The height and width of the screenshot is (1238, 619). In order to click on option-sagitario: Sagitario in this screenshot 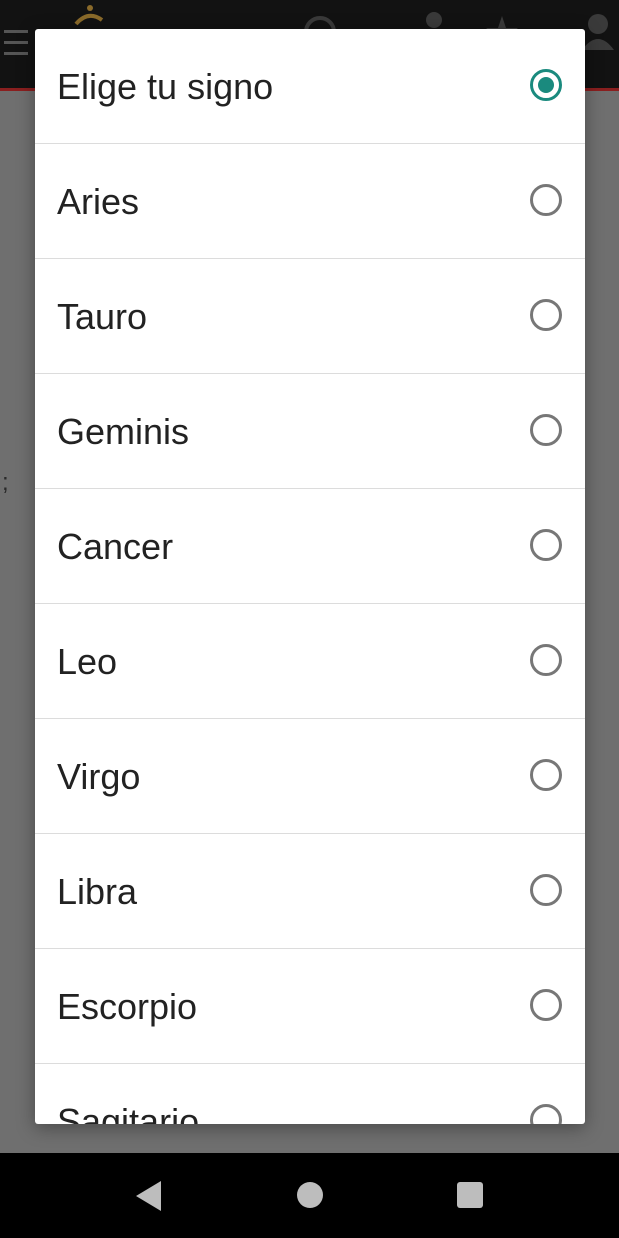, I will do `click(310, 1094)`.